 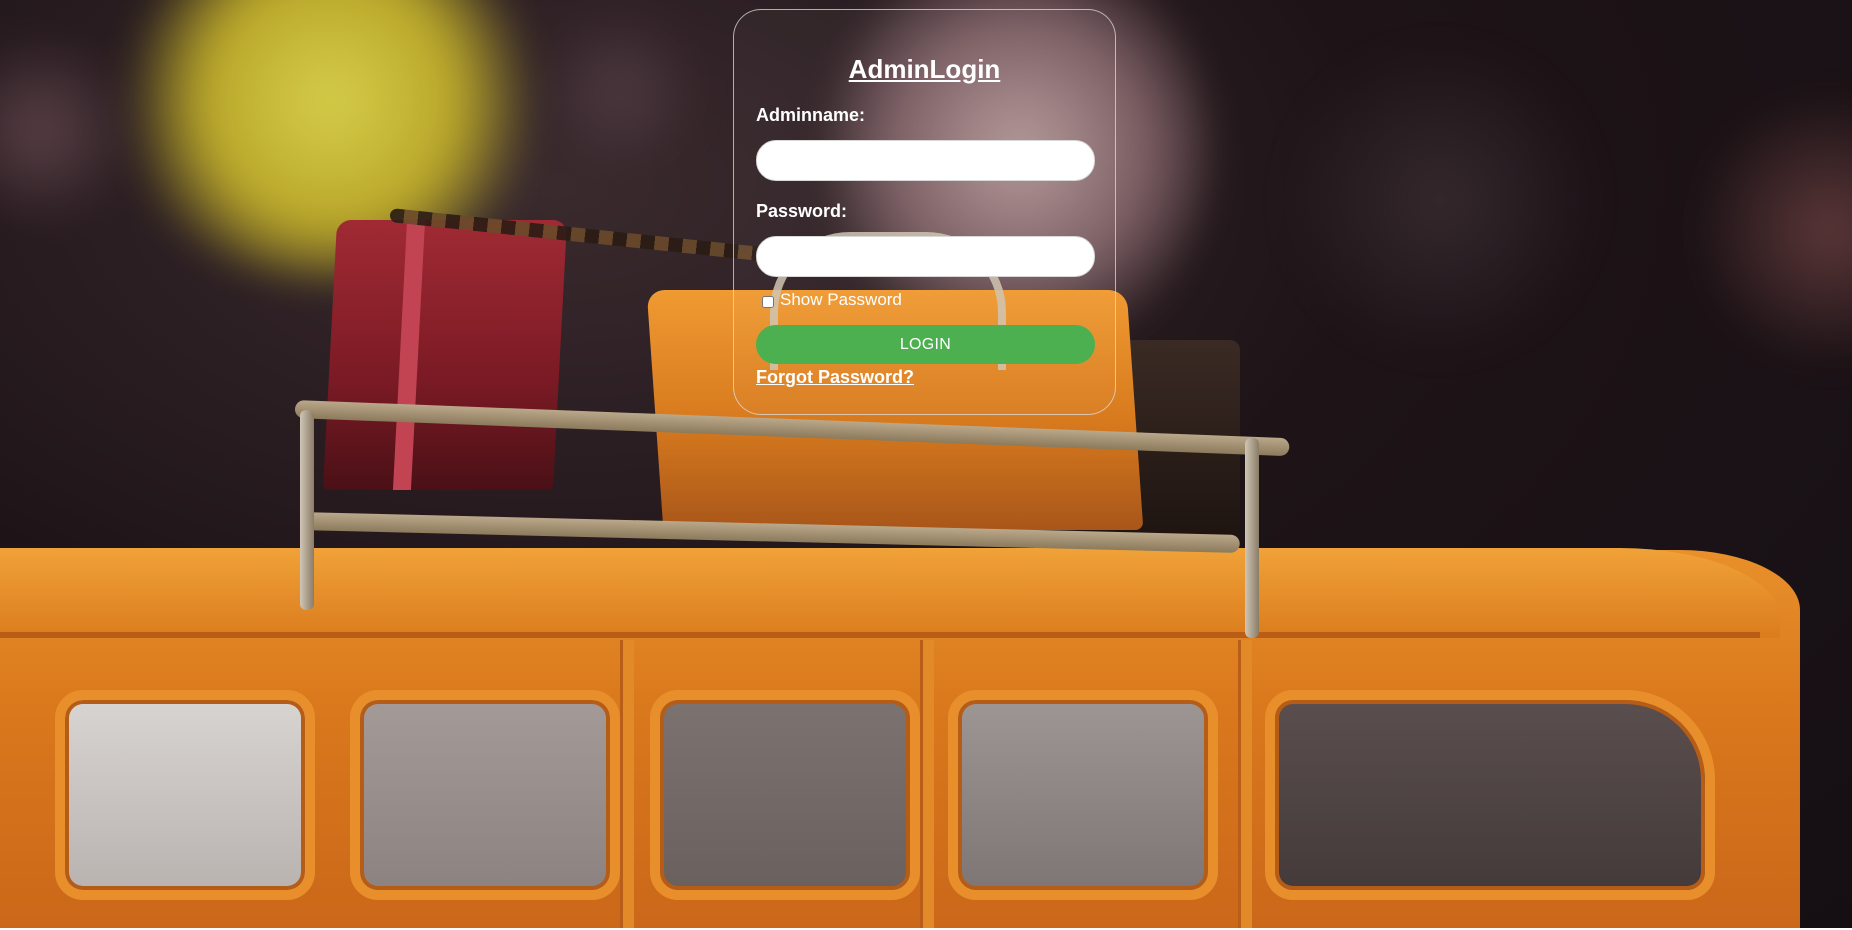 What do you see at coordinates (925, 160) in the screenshot?
I see `adminname-input` at bounding box center [925, 160].